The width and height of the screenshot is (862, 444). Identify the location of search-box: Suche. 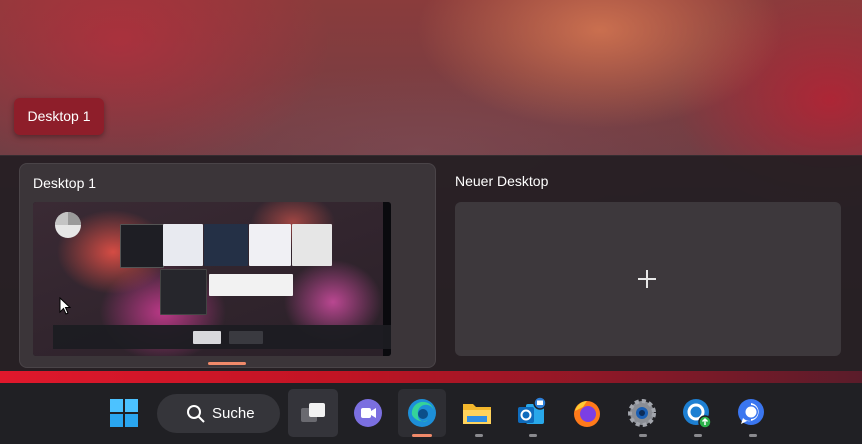
(218, 413).